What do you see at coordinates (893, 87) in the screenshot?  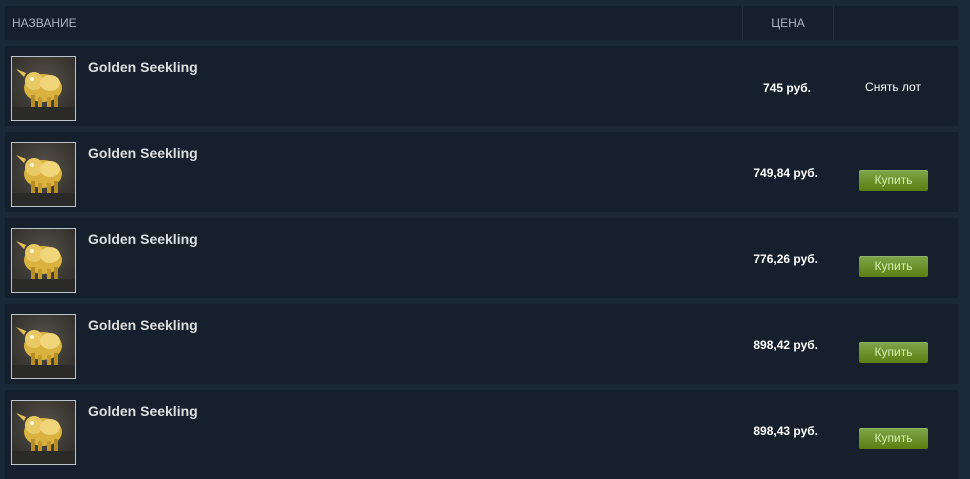 I see `remove-listing-button: Снять лот` at bounding box center [893, 87].